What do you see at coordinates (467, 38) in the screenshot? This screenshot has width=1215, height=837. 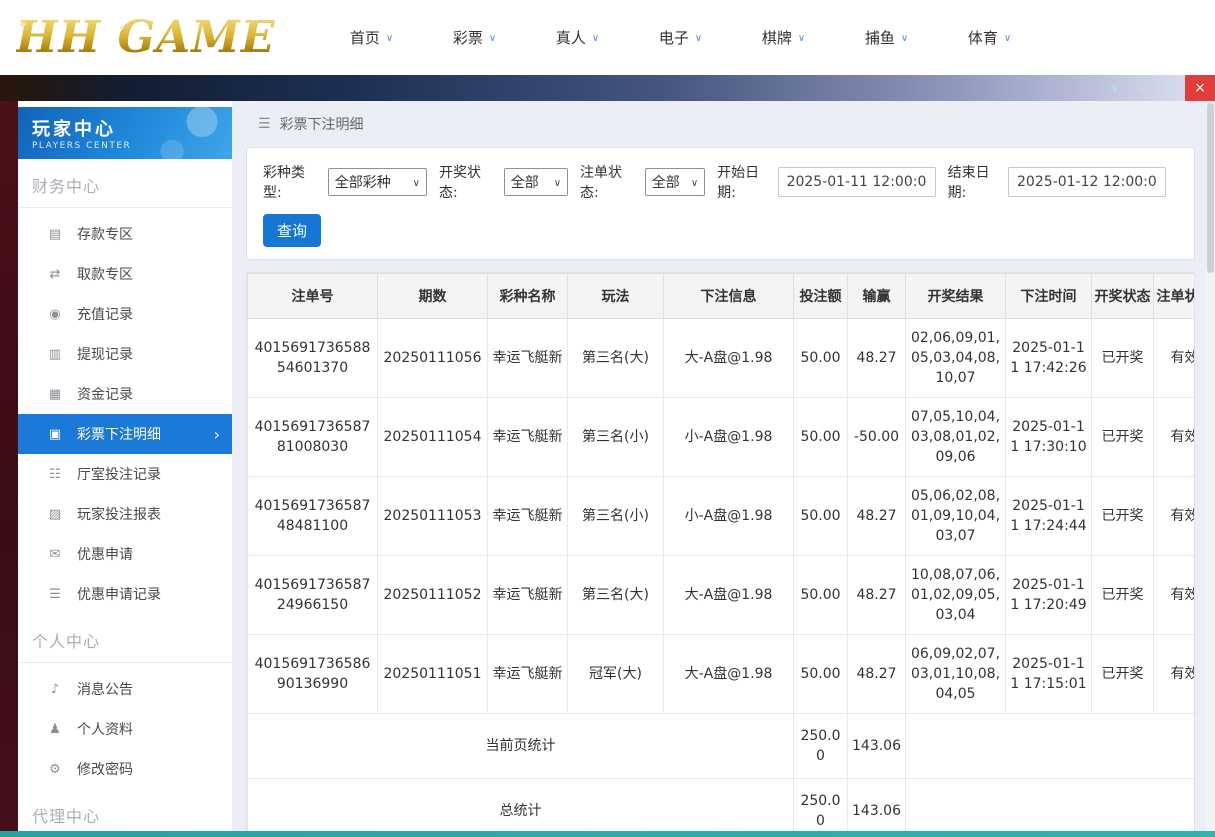 I see `nav-item-label: 彩票` at bounding box center [467, 38].